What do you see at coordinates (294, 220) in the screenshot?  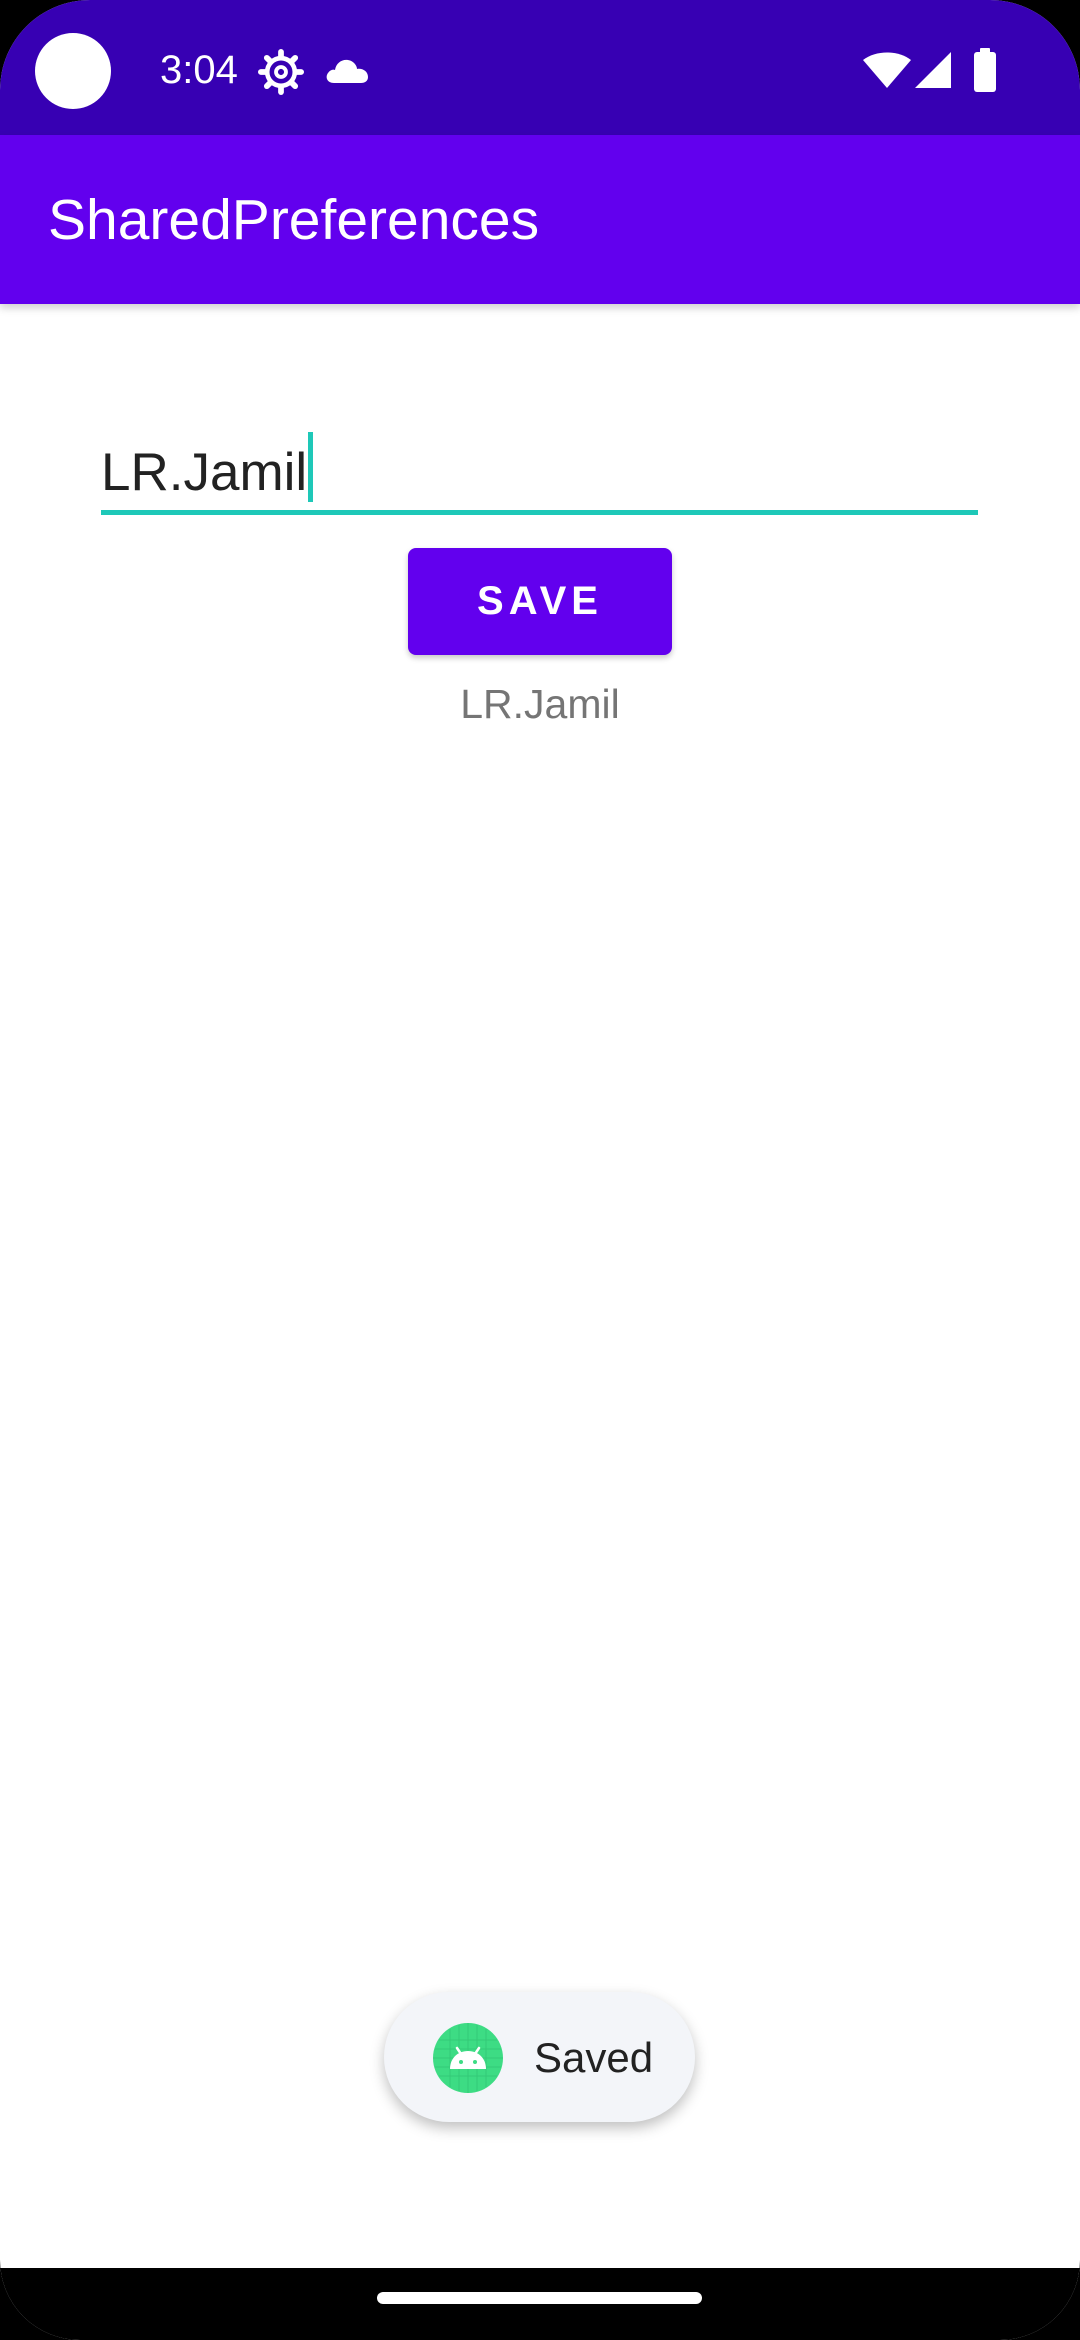 I see `app-title: SharedPreferences` at bounding box center [294, 220].